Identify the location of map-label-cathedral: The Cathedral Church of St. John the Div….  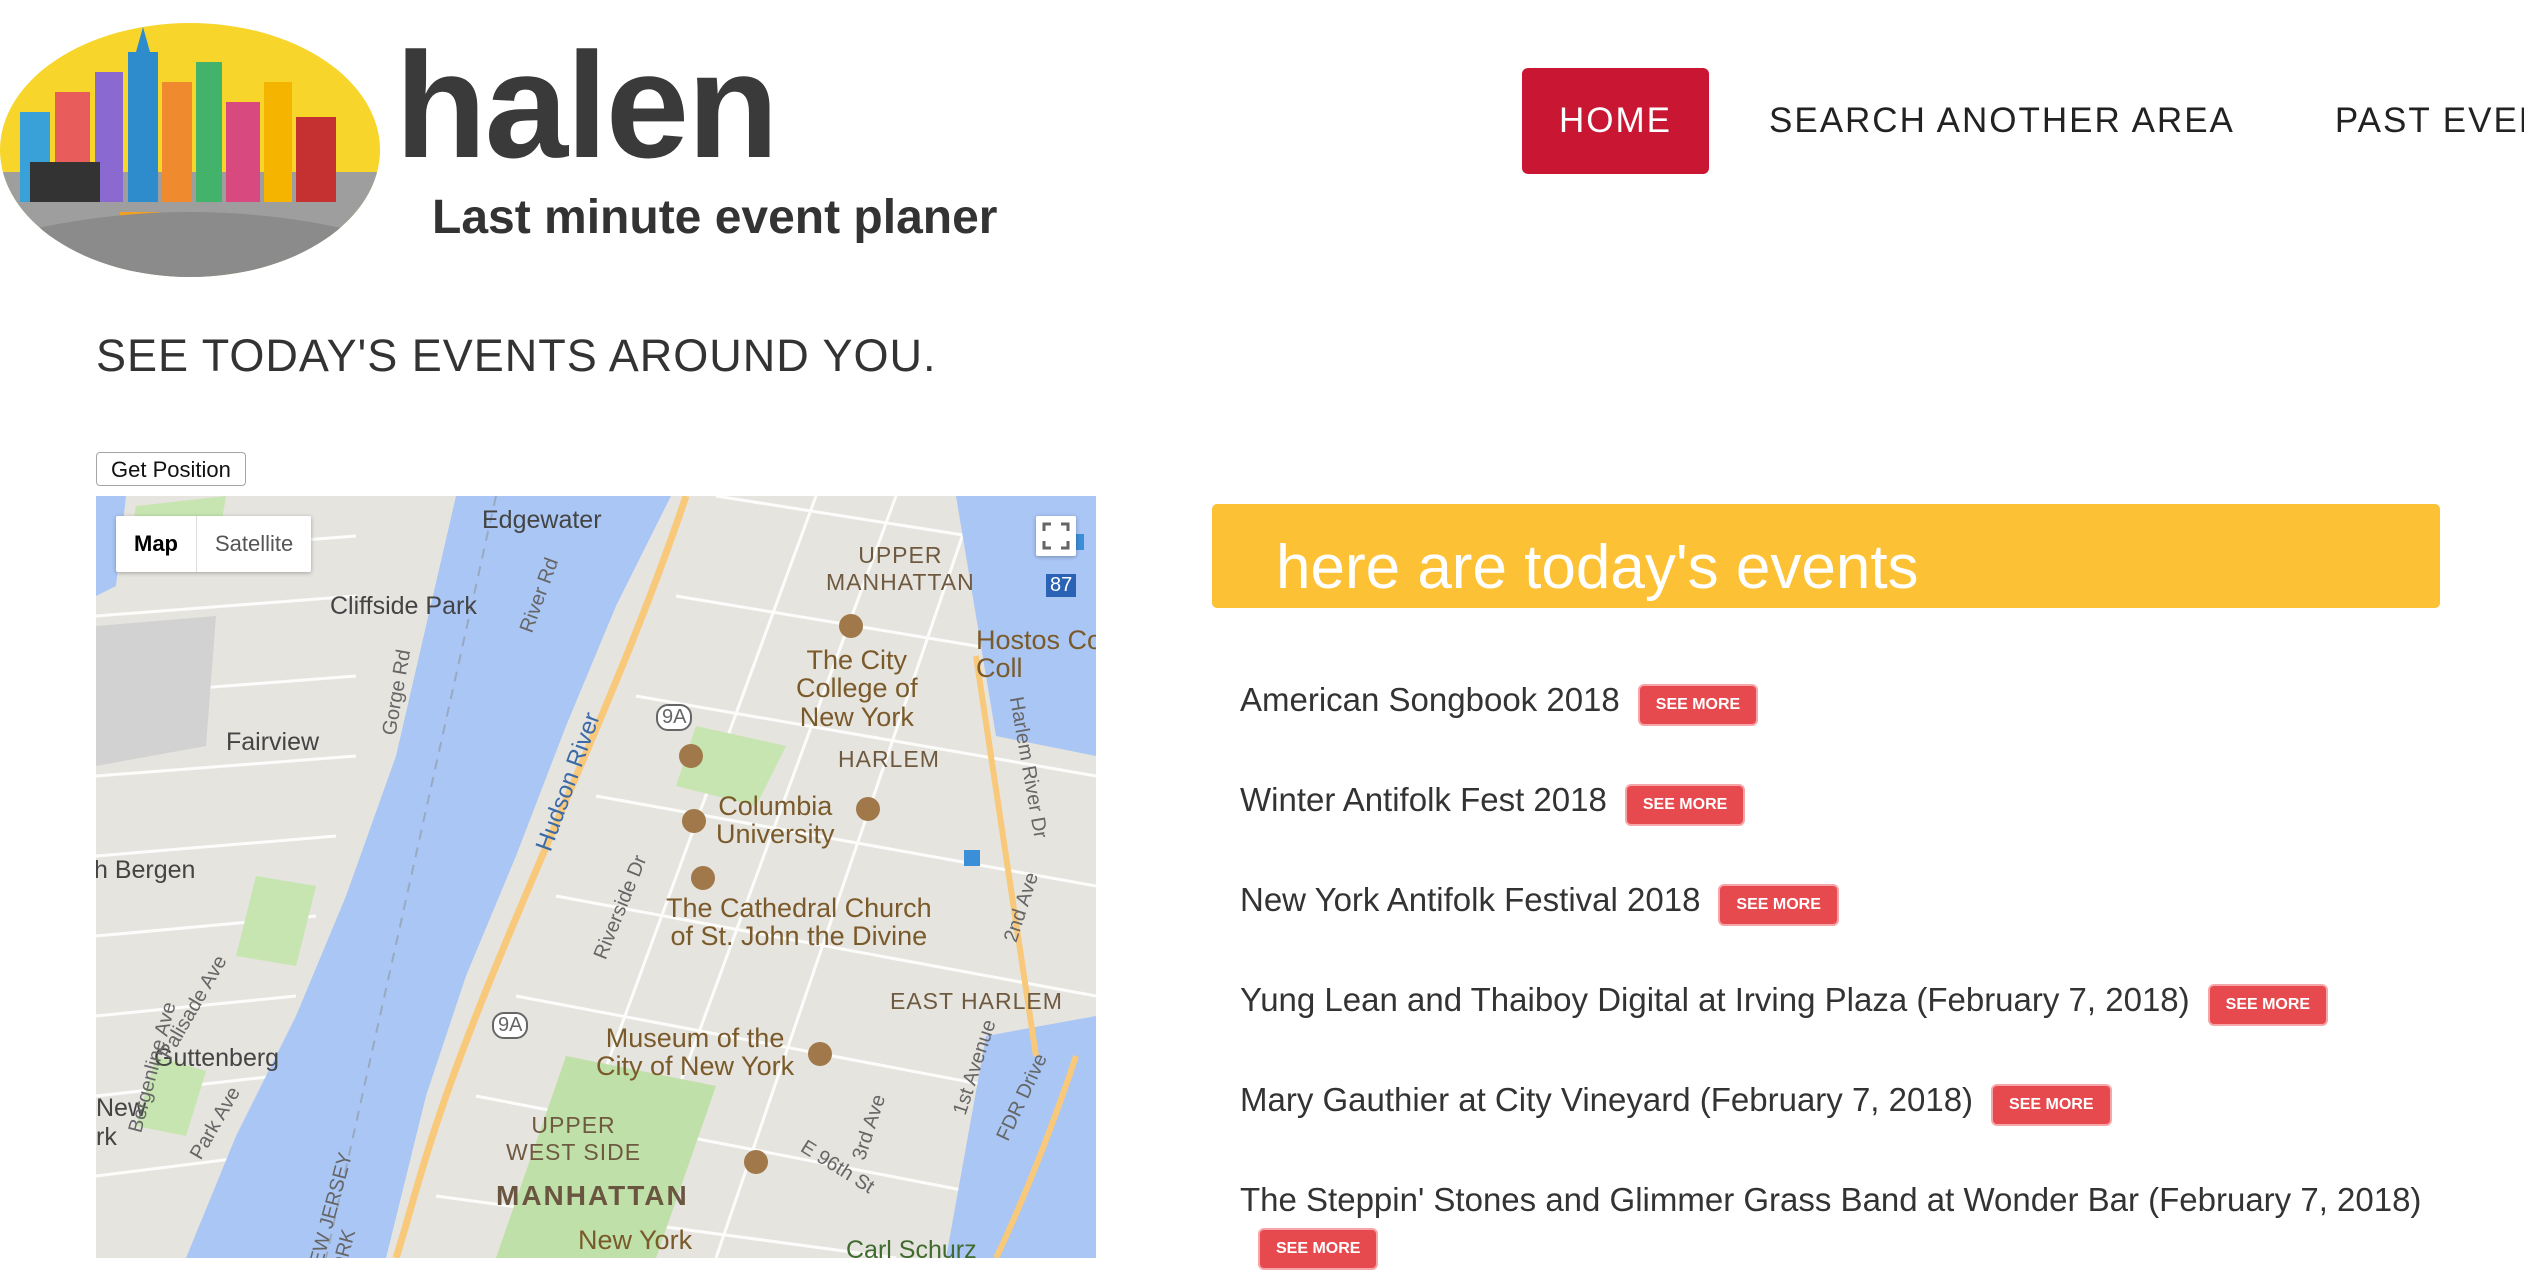
(799, 922).